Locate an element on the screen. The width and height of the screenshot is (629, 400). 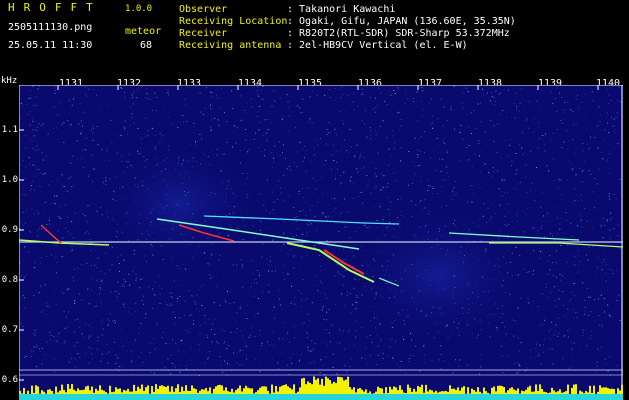
y-tick-0.8: 0.8 is located at coordinates (9, 280).